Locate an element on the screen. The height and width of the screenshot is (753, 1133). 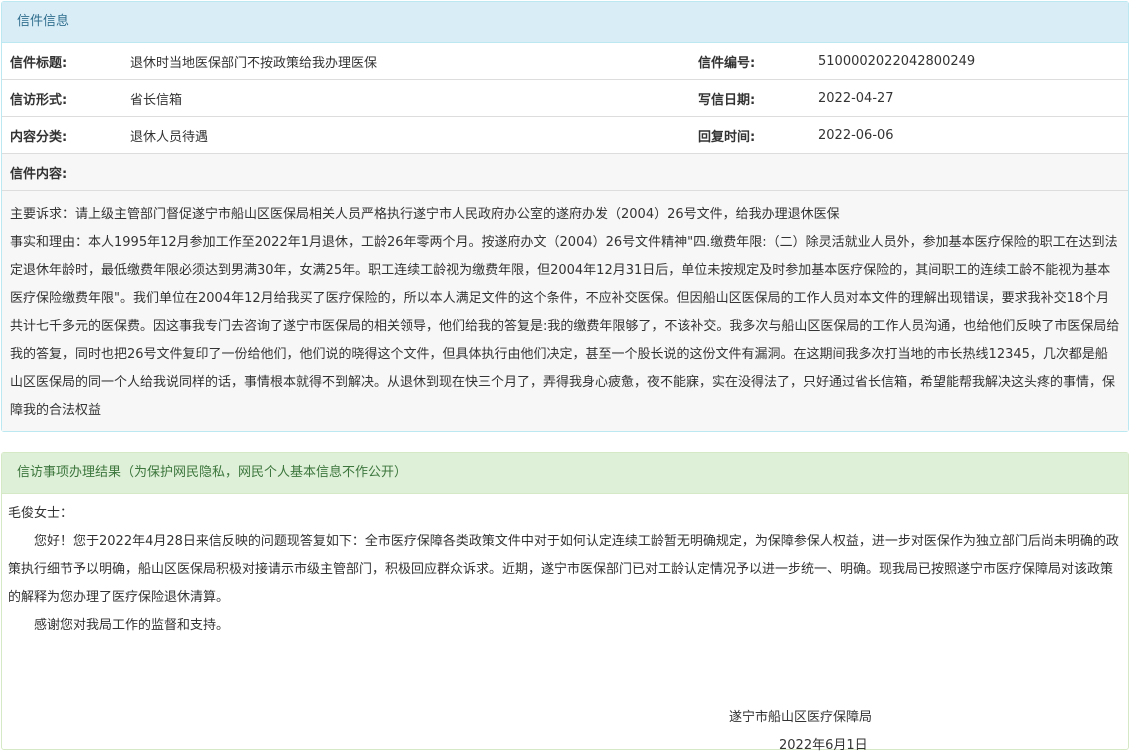
reply-salutation: 毛俊女士： is located at coordinates (41, 513).